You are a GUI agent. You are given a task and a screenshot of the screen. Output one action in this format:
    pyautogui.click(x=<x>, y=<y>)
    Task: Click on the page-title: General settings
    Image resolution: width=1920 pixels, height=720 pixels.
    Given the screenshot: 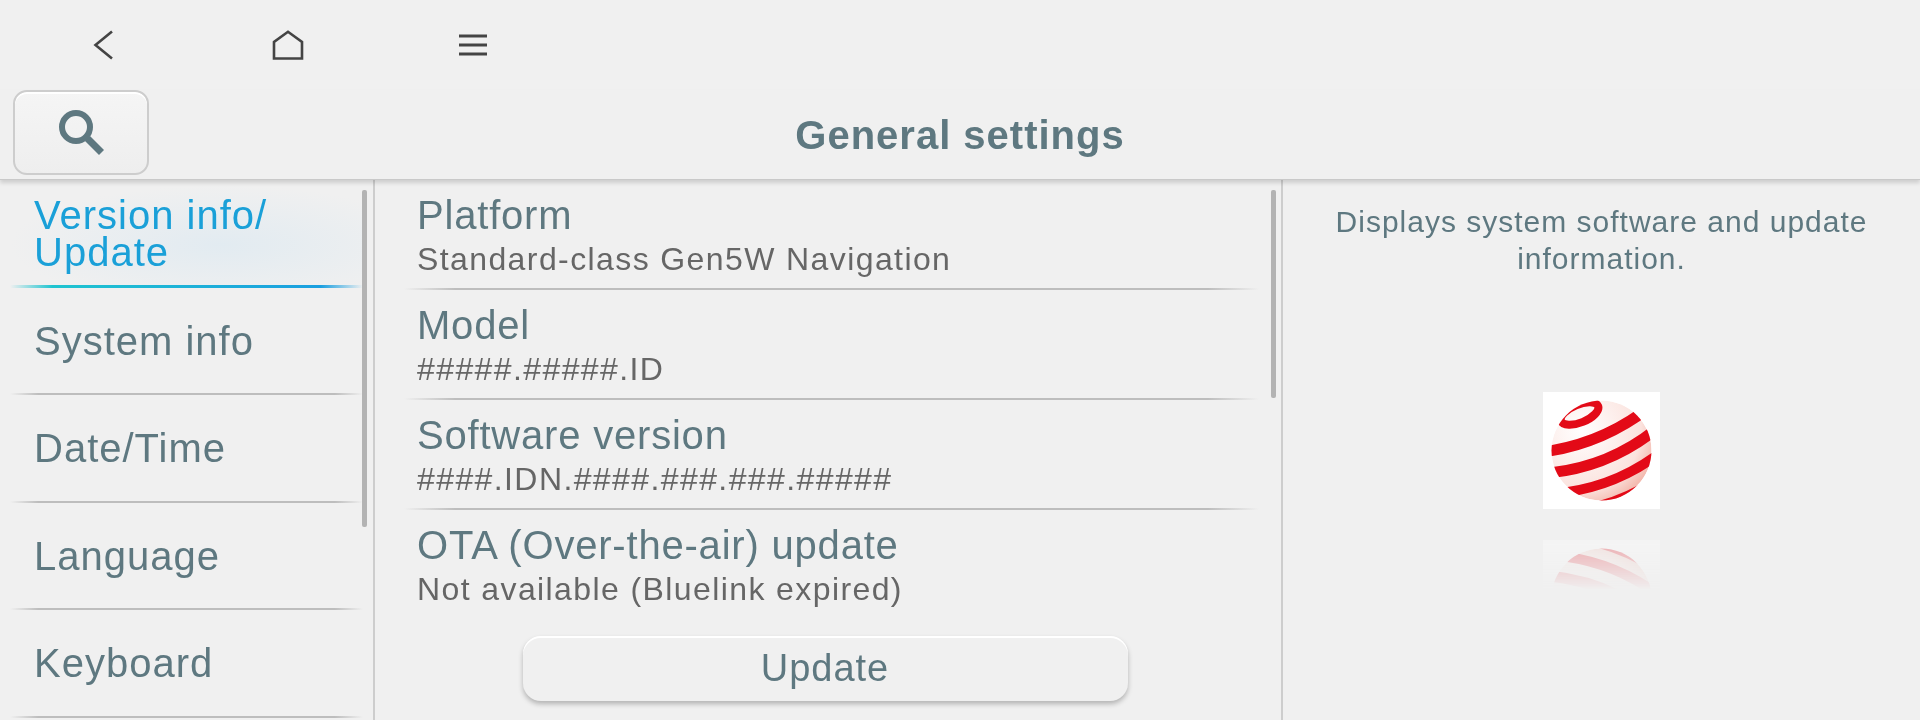 What is the action you would take?
    pyautogui.click(x=960, y=135)
    